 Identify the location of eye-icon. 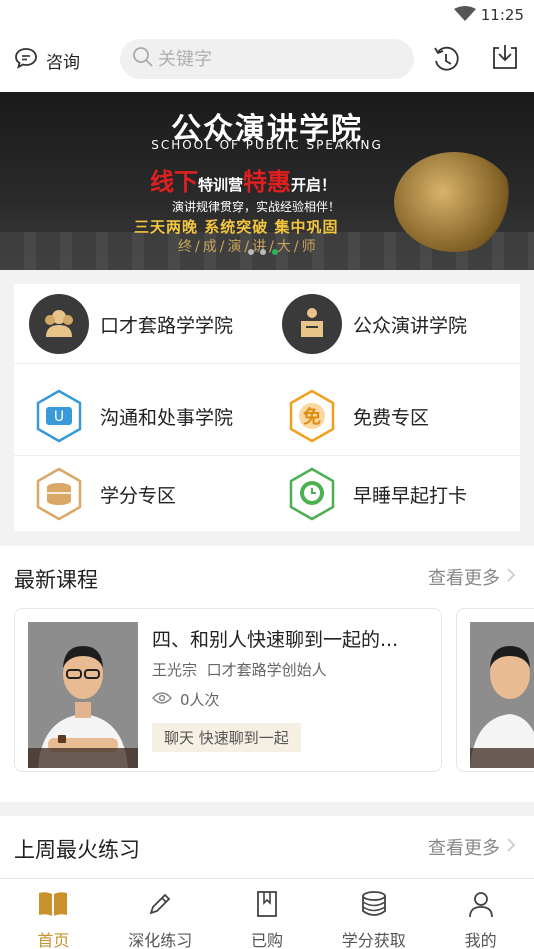
(162, 700).